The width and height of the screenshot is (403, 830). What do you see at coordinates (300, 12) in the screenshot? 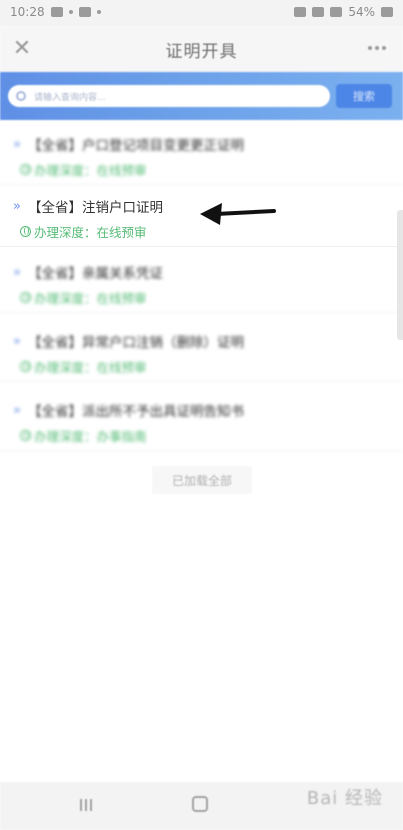
I see `alarm-icon` at bounding box center [300, 12].